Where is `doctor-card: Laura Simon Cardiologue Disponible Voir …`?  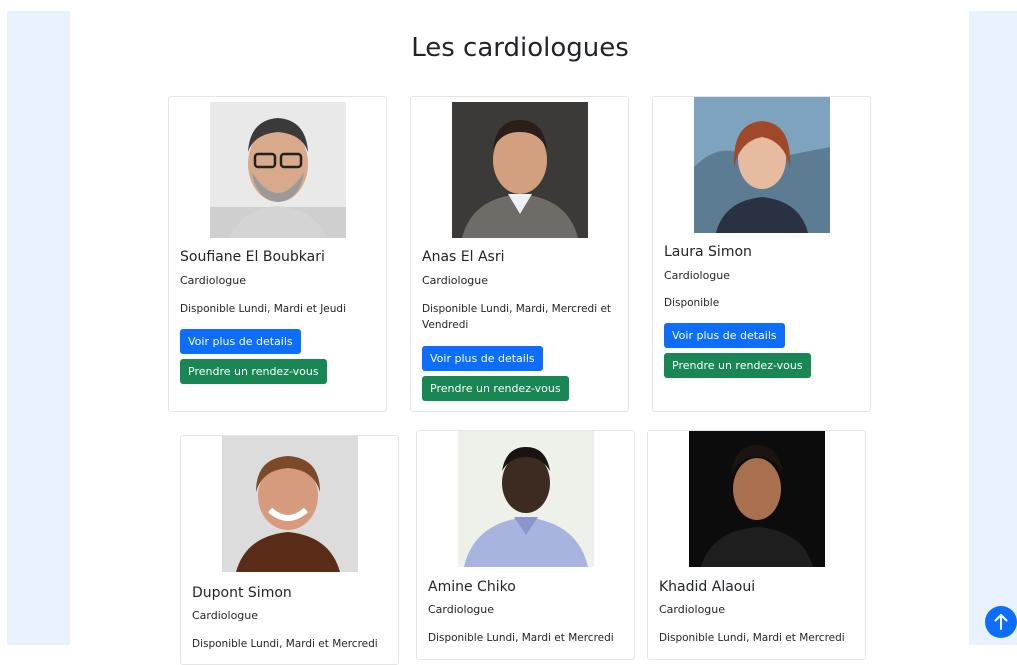 doctor-card: Laura Simon Cardiologue Disponible Voir … is located at coordinates (761, 254).